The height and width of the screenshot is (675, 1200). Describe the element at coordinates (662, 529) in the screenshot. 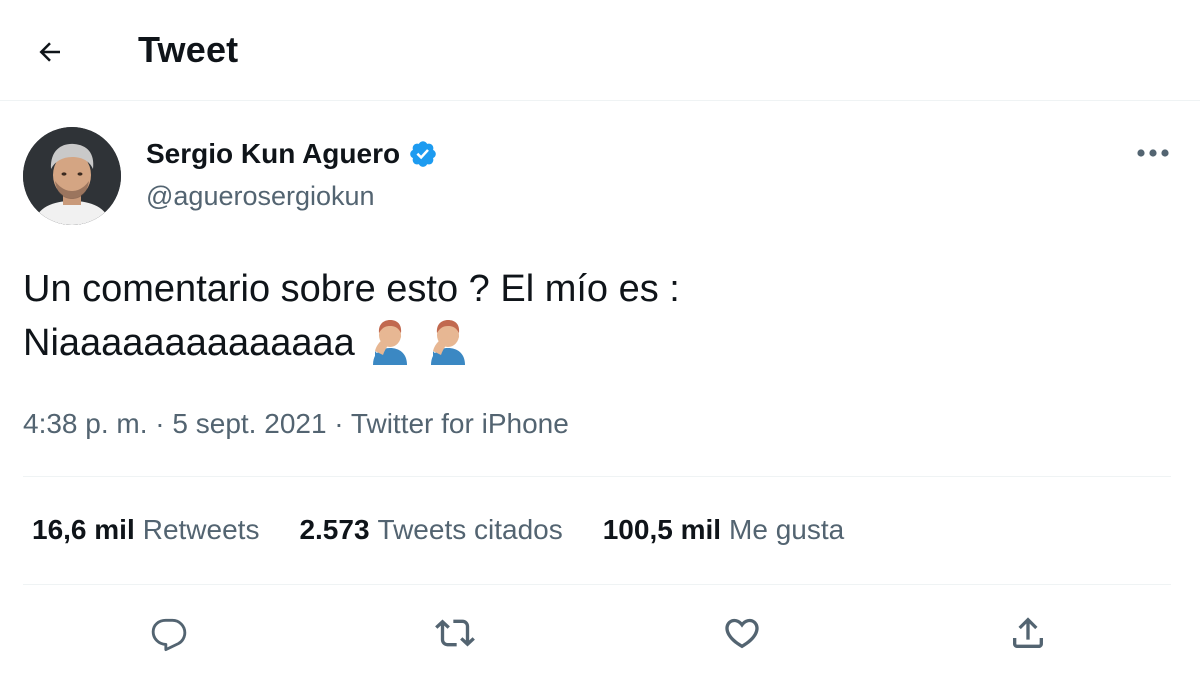

I see `likes-count: 100,5 mil` at that location.